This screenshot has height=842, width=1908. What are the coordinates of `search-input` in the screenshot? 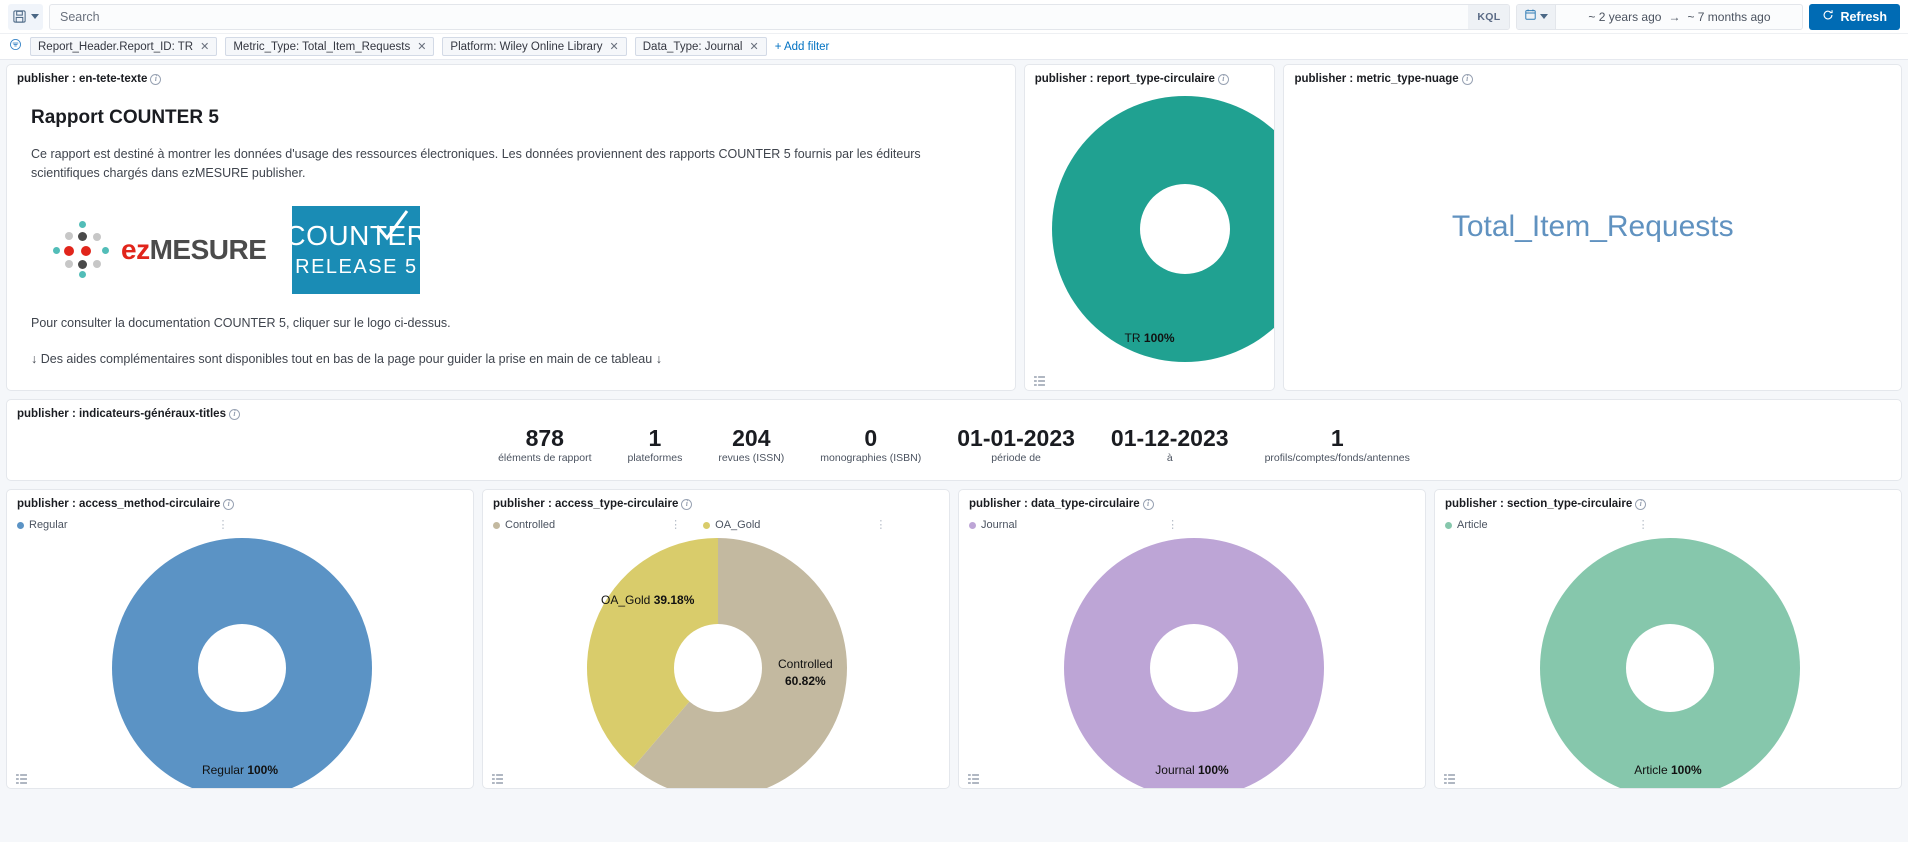 It's located at (759, 16).